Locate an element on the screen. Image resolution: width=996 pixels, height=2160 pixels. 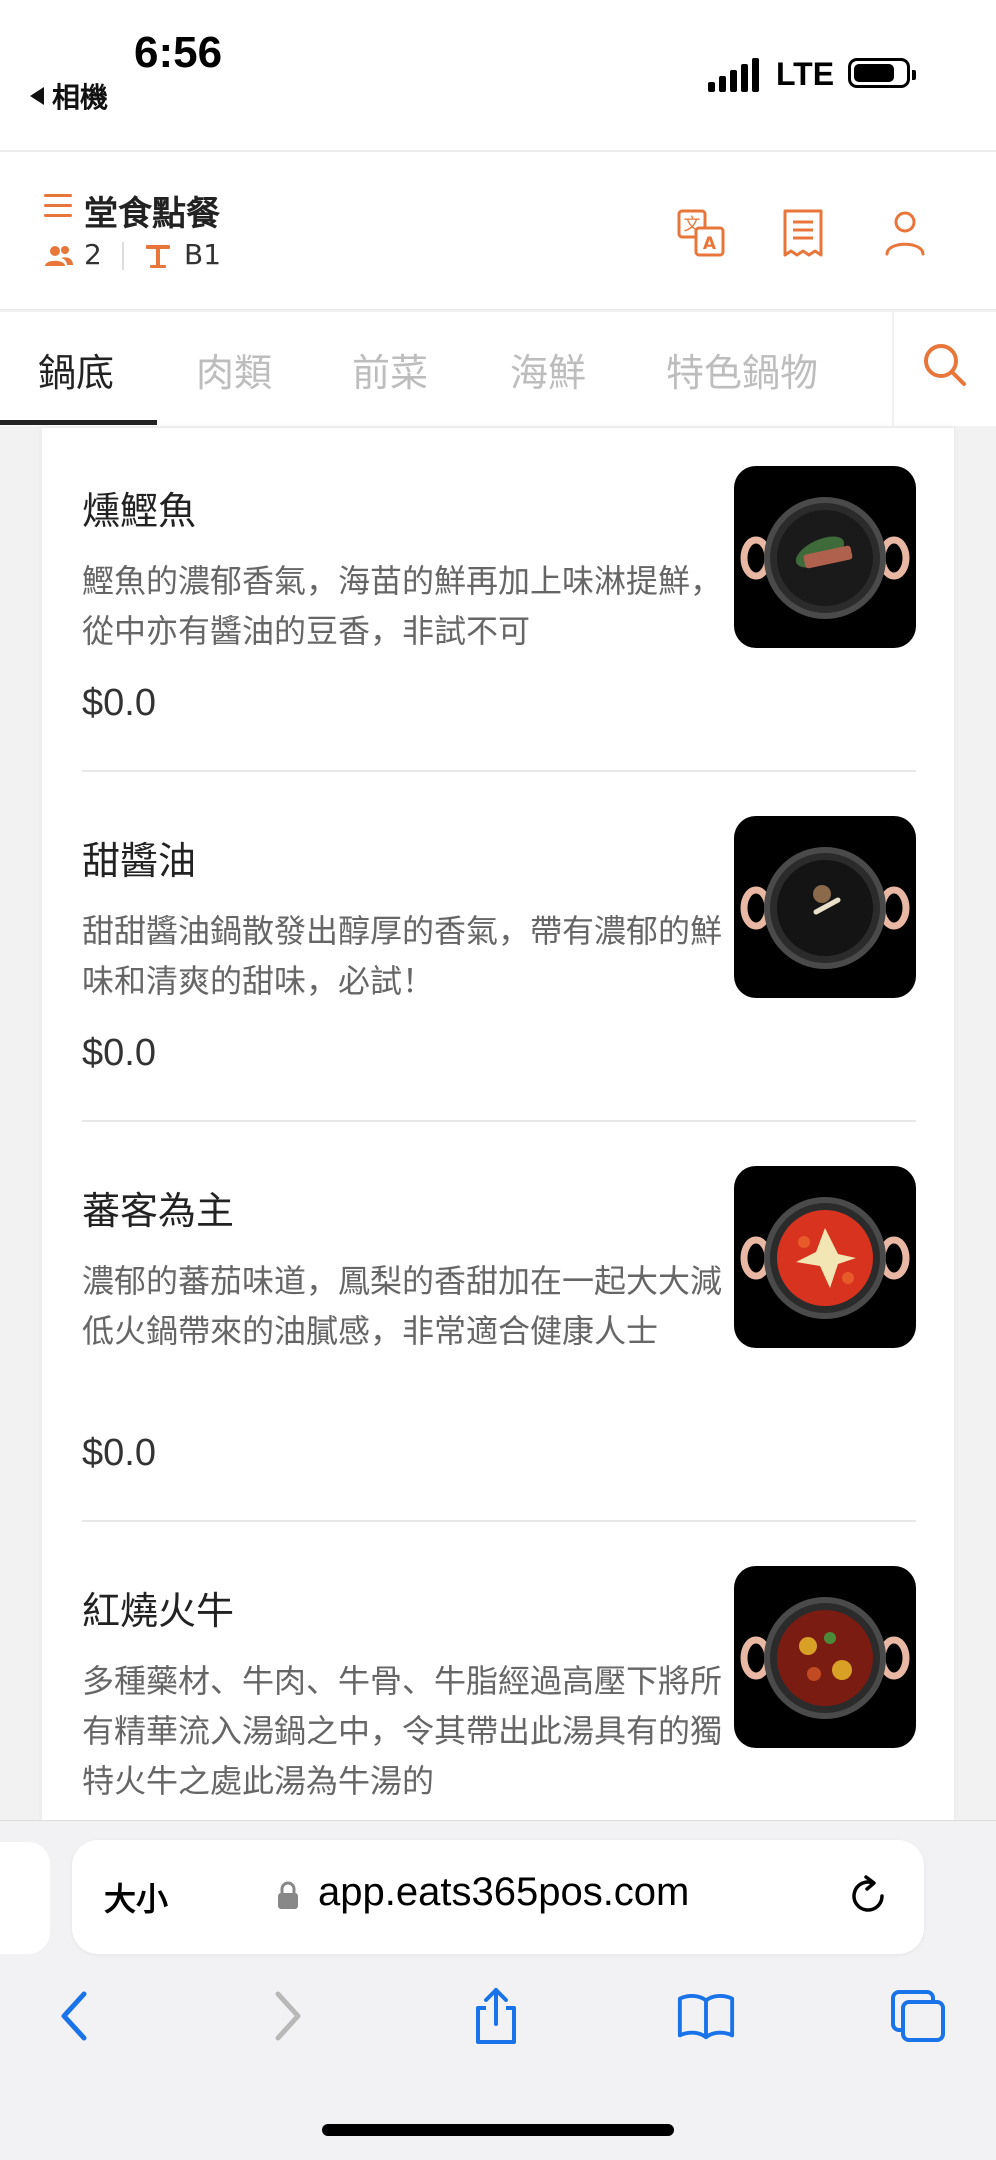
tab-soup-base: 鍋底 is located at coordinates (76, 369).